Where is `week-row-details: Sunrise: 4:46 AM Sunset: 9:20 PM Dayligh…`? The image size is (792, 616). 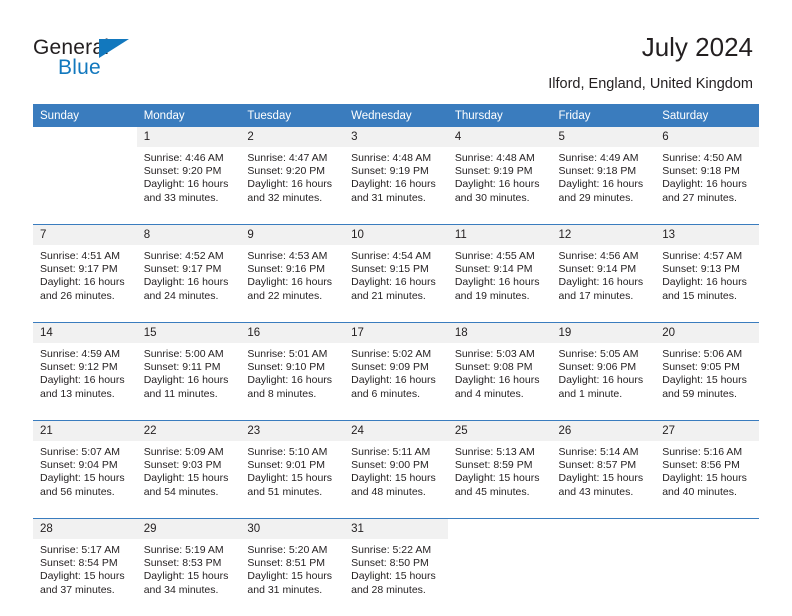
week-row-details: Sunrise: 4:46 AM Sunset: 9:20 PM Dayligh… is located at coordinates (396, 185).